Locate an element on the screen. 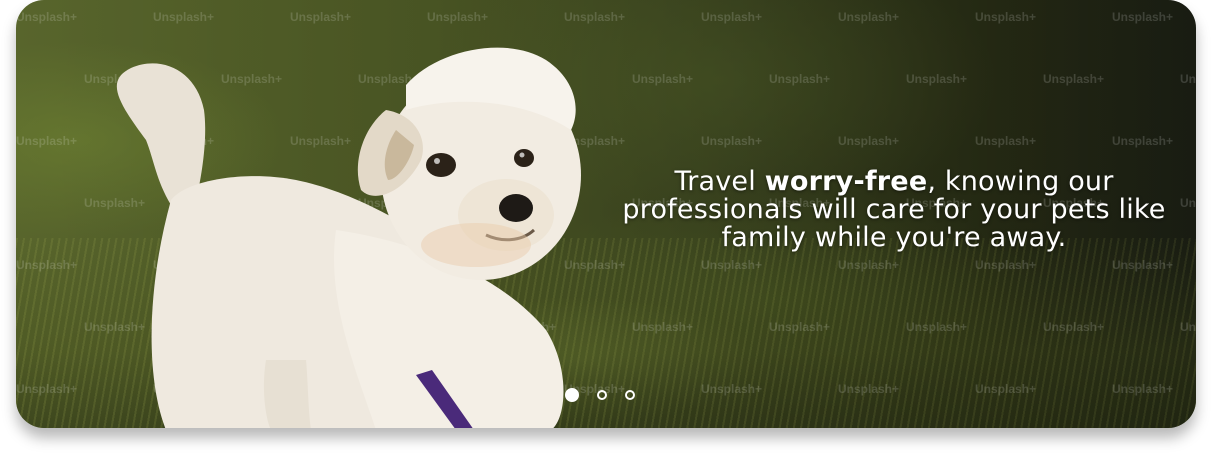 This screenshot has height=460, width=1212. carousel-indicators is located at coordinates (600, 395).